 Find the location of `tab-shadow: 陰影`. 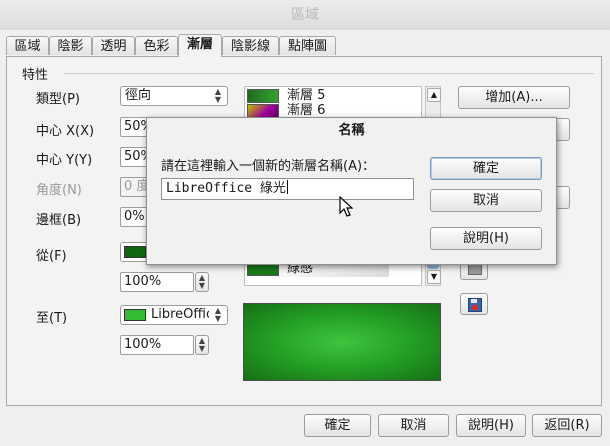

tab-shadow: 陰影 is located at coordinates (70, 45).